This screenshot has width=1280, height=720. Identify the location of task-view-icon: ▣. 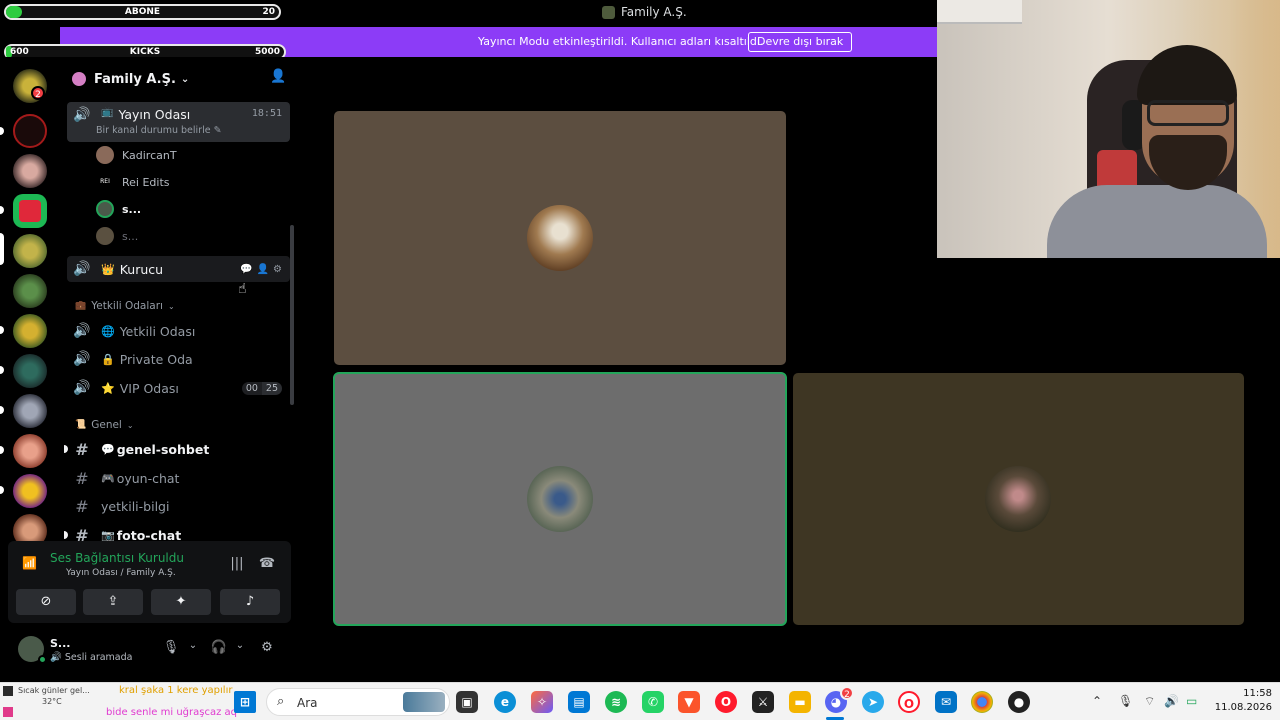
(467, 702).